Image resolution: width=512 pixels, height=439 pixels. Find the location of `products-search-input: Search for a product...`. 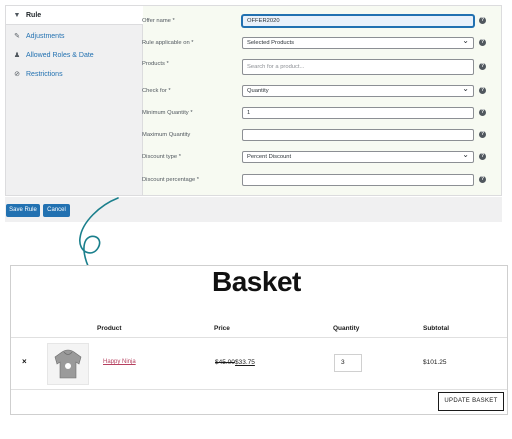

products-search-input: Search for a product... is located at coordinates (358, 67).